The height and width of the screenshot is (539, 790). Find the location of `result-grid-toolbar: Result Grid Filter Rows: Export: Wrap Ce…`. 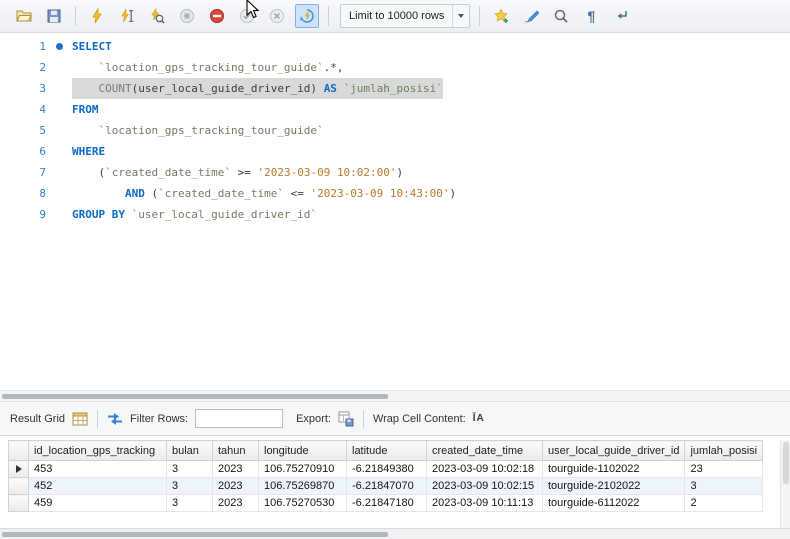

result-grid-toolbar: Result Grid Filter Rows: Export: Wrap Ce… is located at coordinates (395, 419).